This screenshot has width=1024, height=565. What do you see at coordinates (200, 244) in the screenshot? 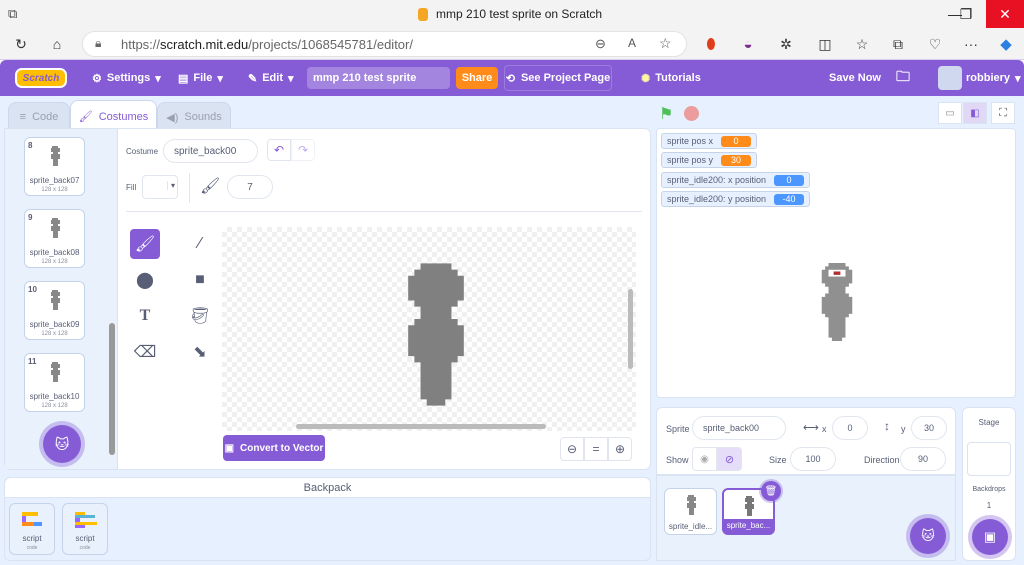
I see `line-tool: ⁄` at bounding box center [200, 244].